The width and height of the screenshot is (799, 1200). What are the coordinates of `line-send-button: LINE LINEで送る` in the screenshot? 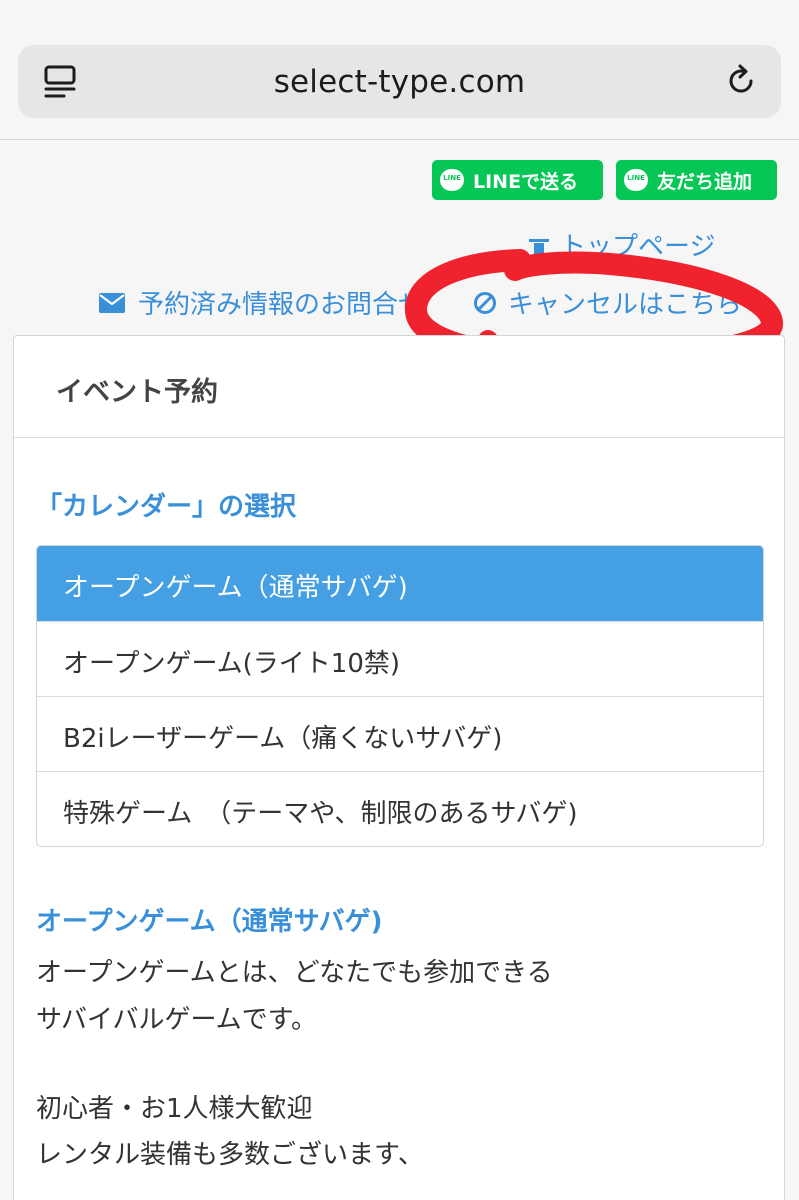 It's located at (517, 180).